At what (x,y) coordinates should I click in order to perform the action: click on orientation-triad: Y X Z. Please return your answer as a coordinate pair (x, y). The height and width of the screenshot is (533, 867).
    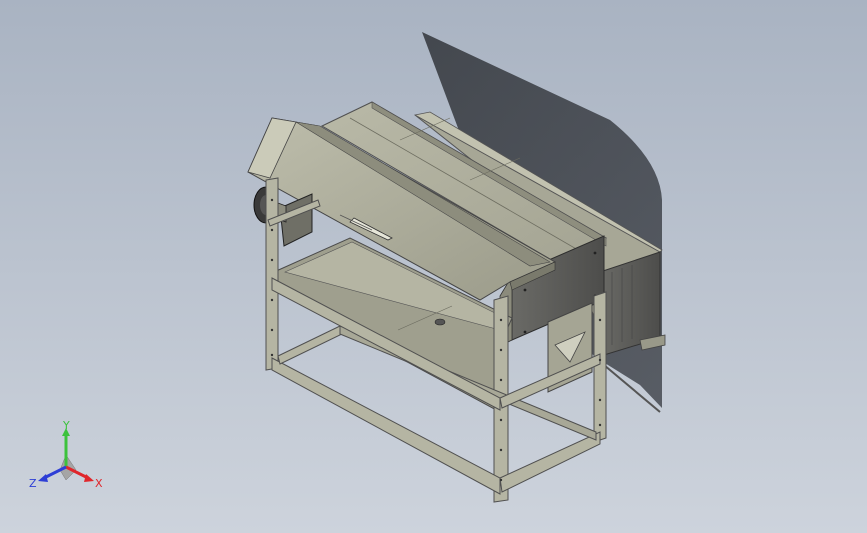
    Looking at the image, I should click on (66, 457).